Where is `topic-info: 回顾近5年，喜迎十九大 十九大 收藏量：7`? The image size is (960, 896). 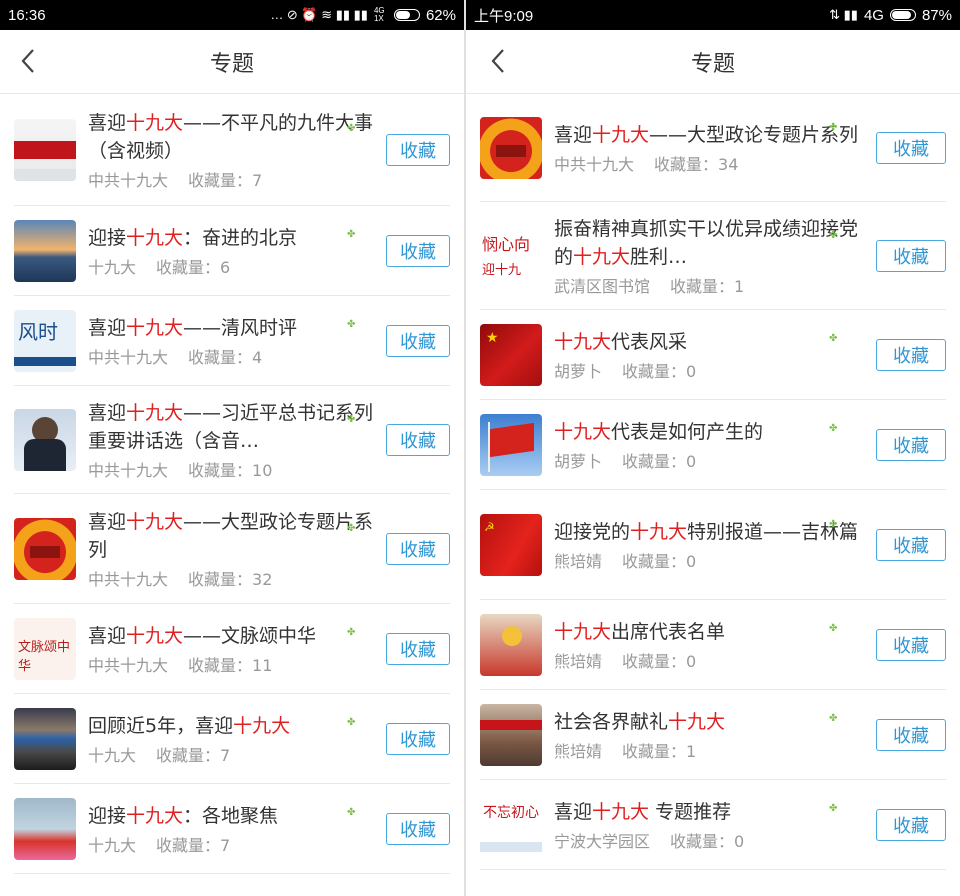 topic-info: 回顾近5年，喜迎十九大 十九大 收藏量：7 is located at coordinates (233, 739).